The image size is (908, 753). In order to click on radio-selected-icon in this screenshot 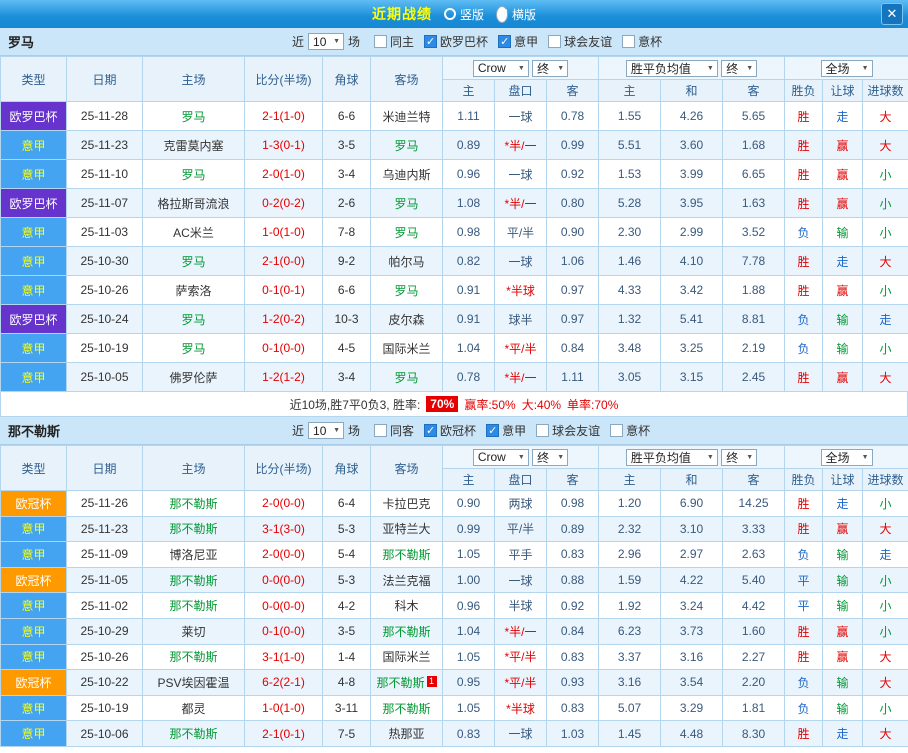, I will do `click(502, 14)`.